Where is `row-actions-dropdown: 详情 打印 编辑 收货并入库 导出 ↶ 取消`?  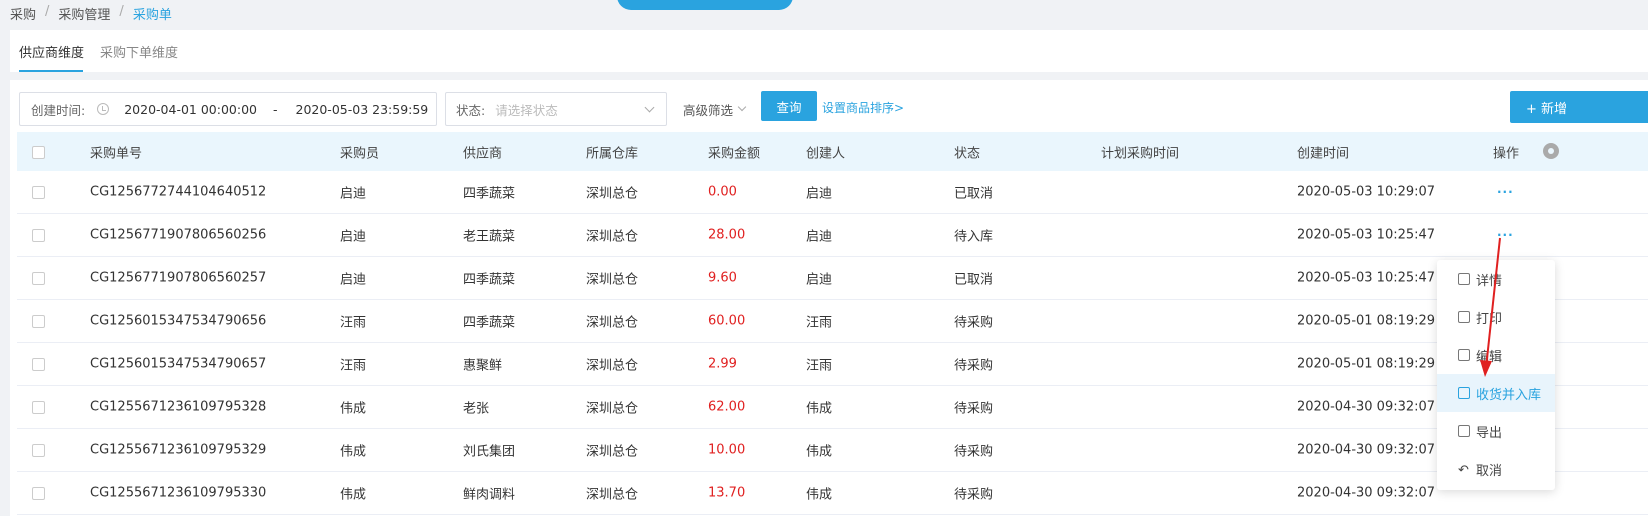 row-actions-dropdown: 详情 打印 编辑 收货并入库 导出 ↶ 取消 is located at coordinates (1496, 375).